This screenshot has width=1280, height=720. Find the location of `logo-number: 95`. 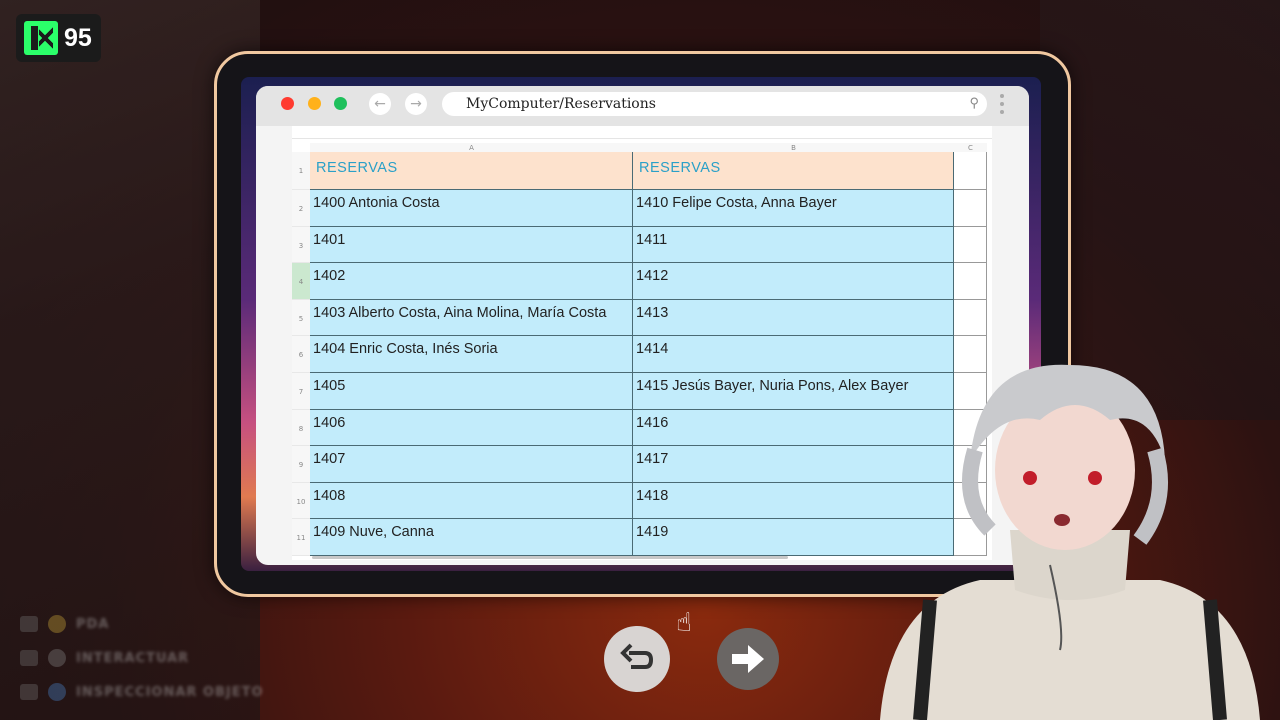

logo-number: 95 is located at coordinates (78, 37).